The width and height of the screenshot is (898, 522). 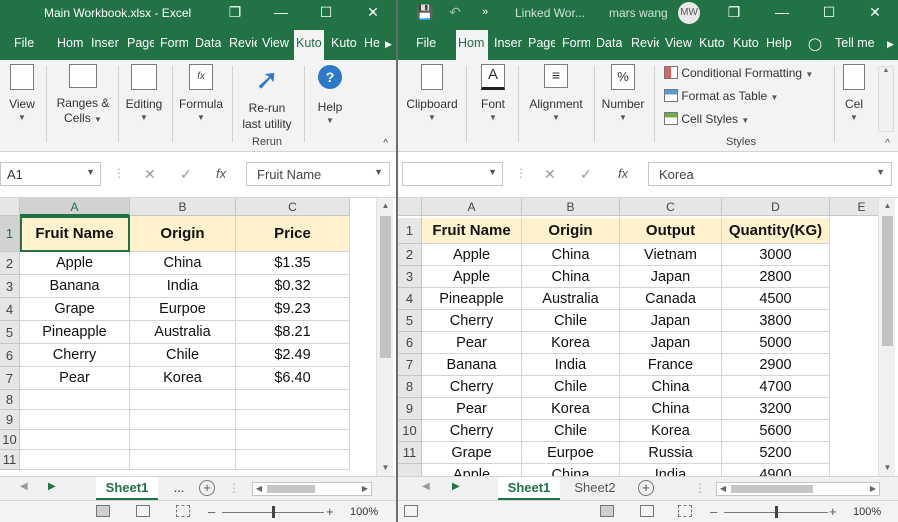 What do you see at coordinates (150, 174) in the screenshot?
I see `cancel-icon: ✕` at bounding box center [150, 174].